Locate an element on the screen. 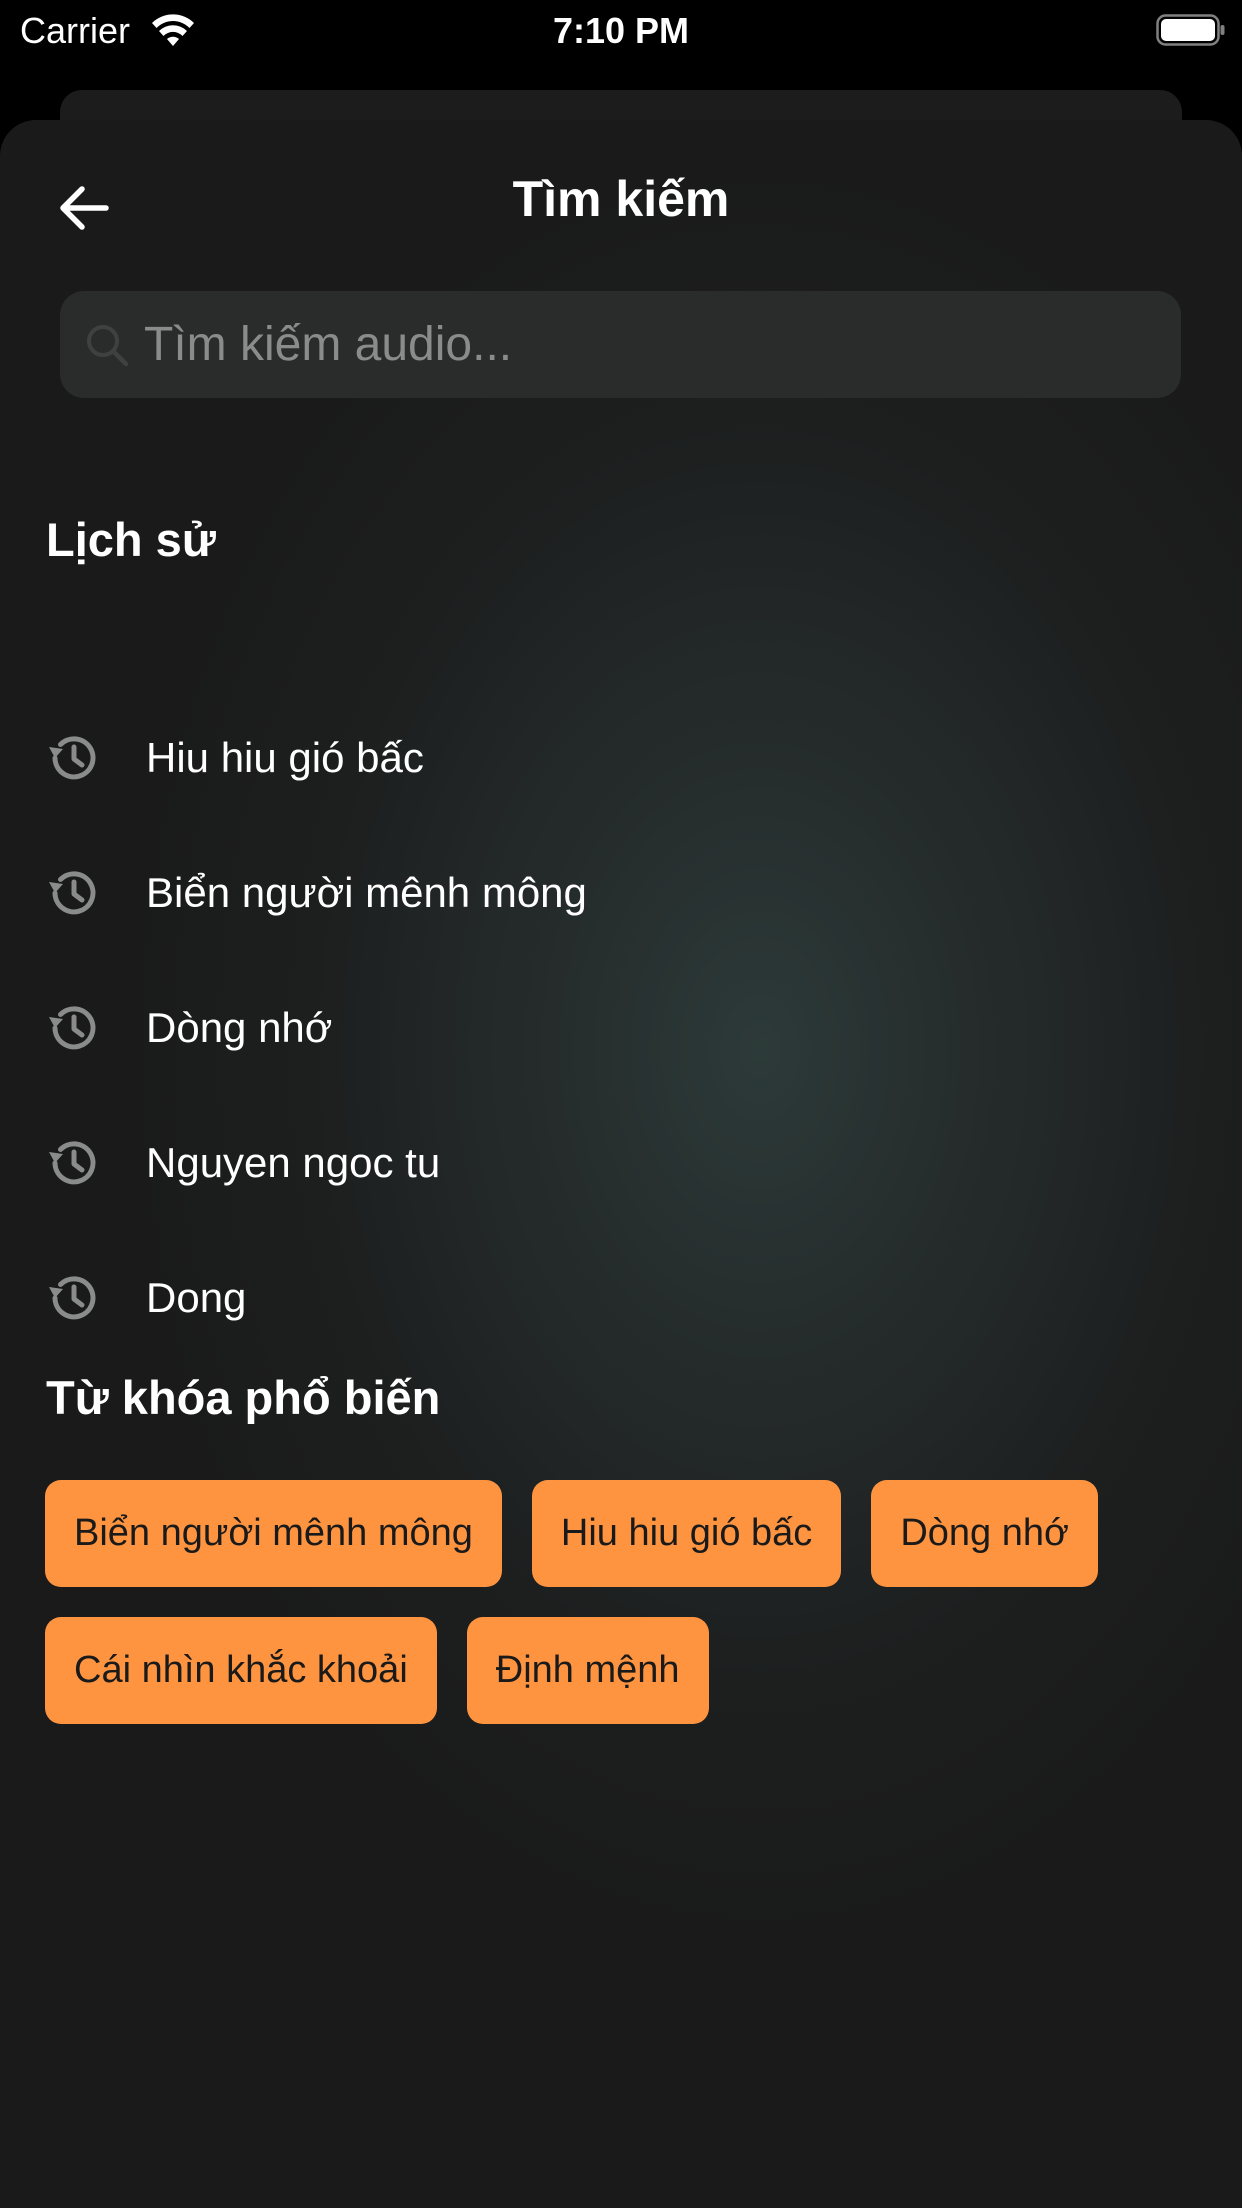 This screenshot has height=2208, width=1242. keyword-chip: Biển người mênh mông is located at coordinates (273, 1533).